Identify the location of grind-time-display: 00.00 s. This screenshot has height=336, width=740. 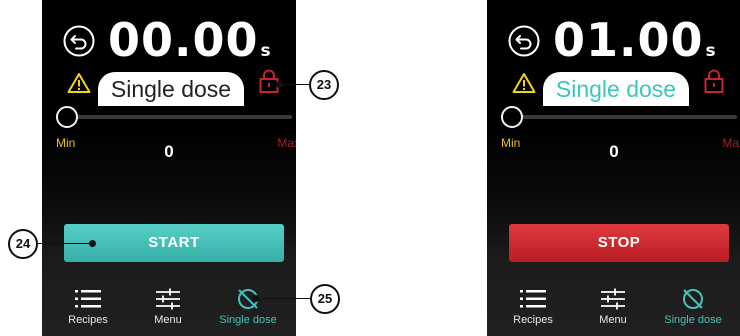
(189, 40).